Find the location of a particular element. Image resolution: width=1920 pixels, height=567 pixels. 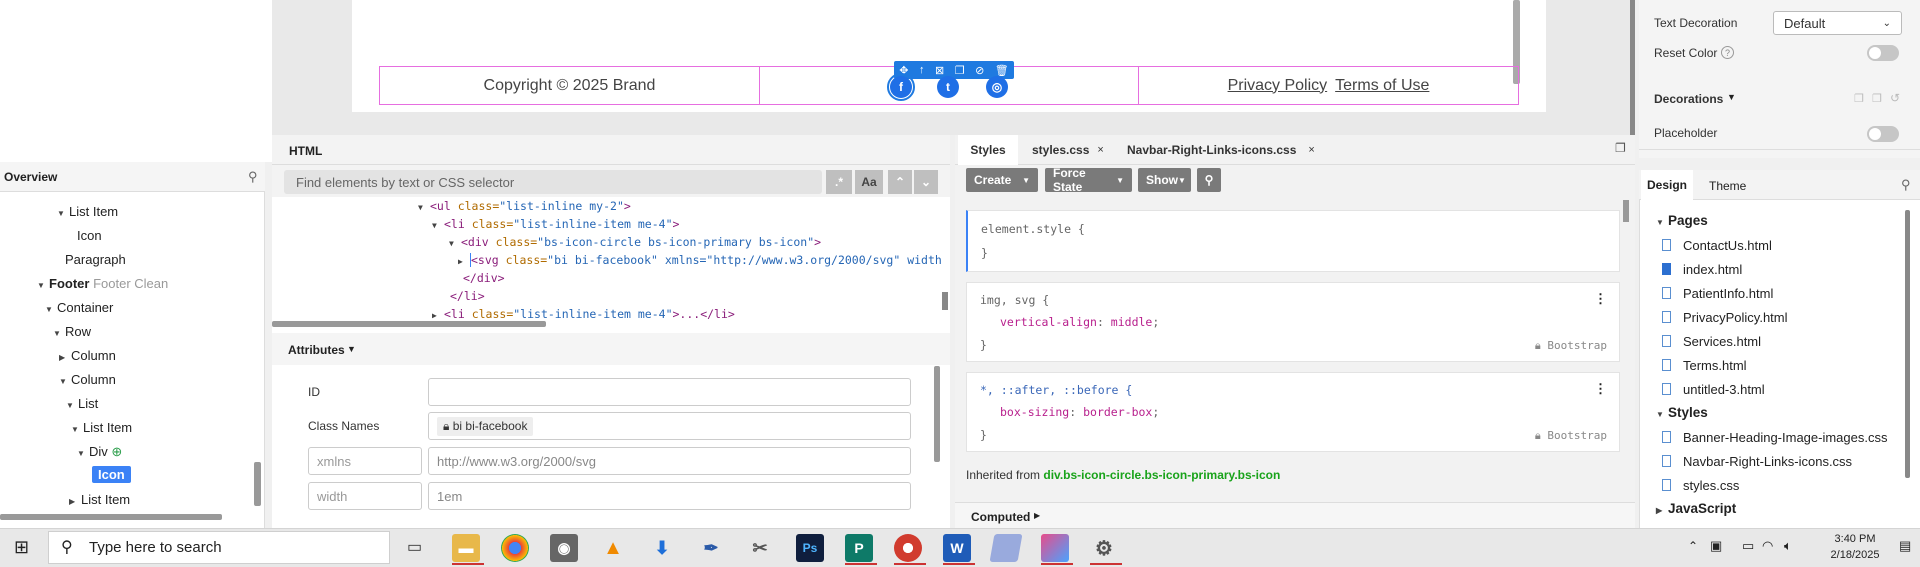

rule-declaration: vertical-align: middle; is located at coordinates (1079, 322).